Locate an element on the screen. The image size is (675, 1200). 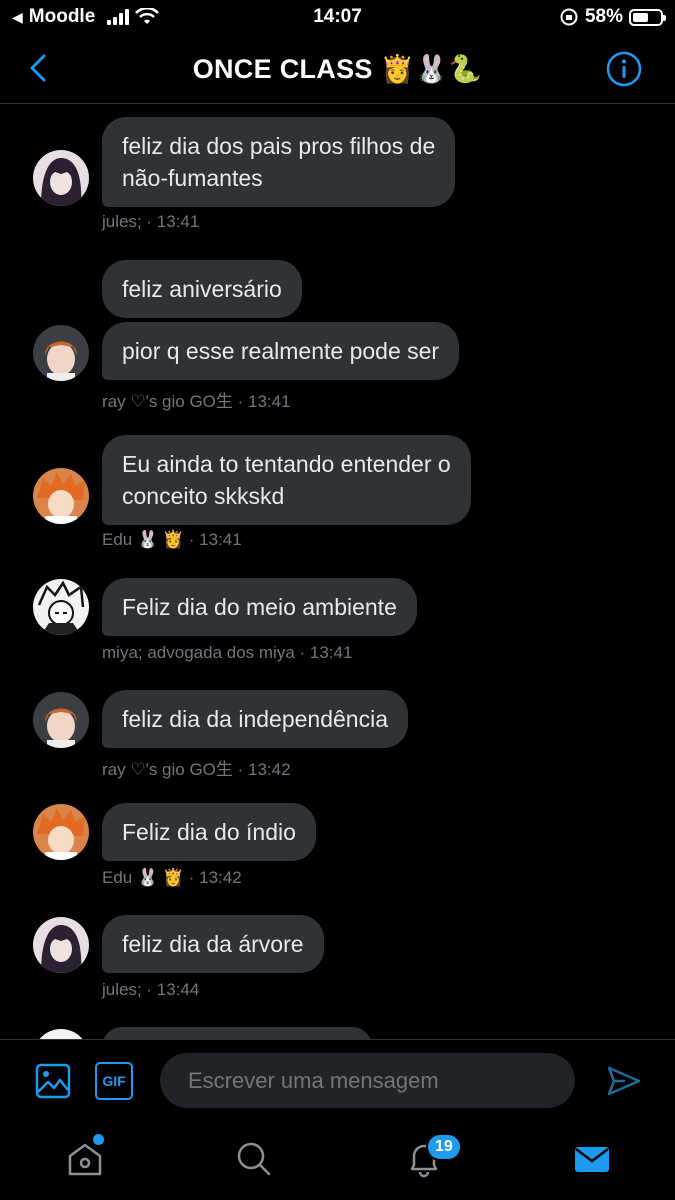
message-meta: Edu 🐰 👸 · 13:42 is located at coordinates (172, 877).